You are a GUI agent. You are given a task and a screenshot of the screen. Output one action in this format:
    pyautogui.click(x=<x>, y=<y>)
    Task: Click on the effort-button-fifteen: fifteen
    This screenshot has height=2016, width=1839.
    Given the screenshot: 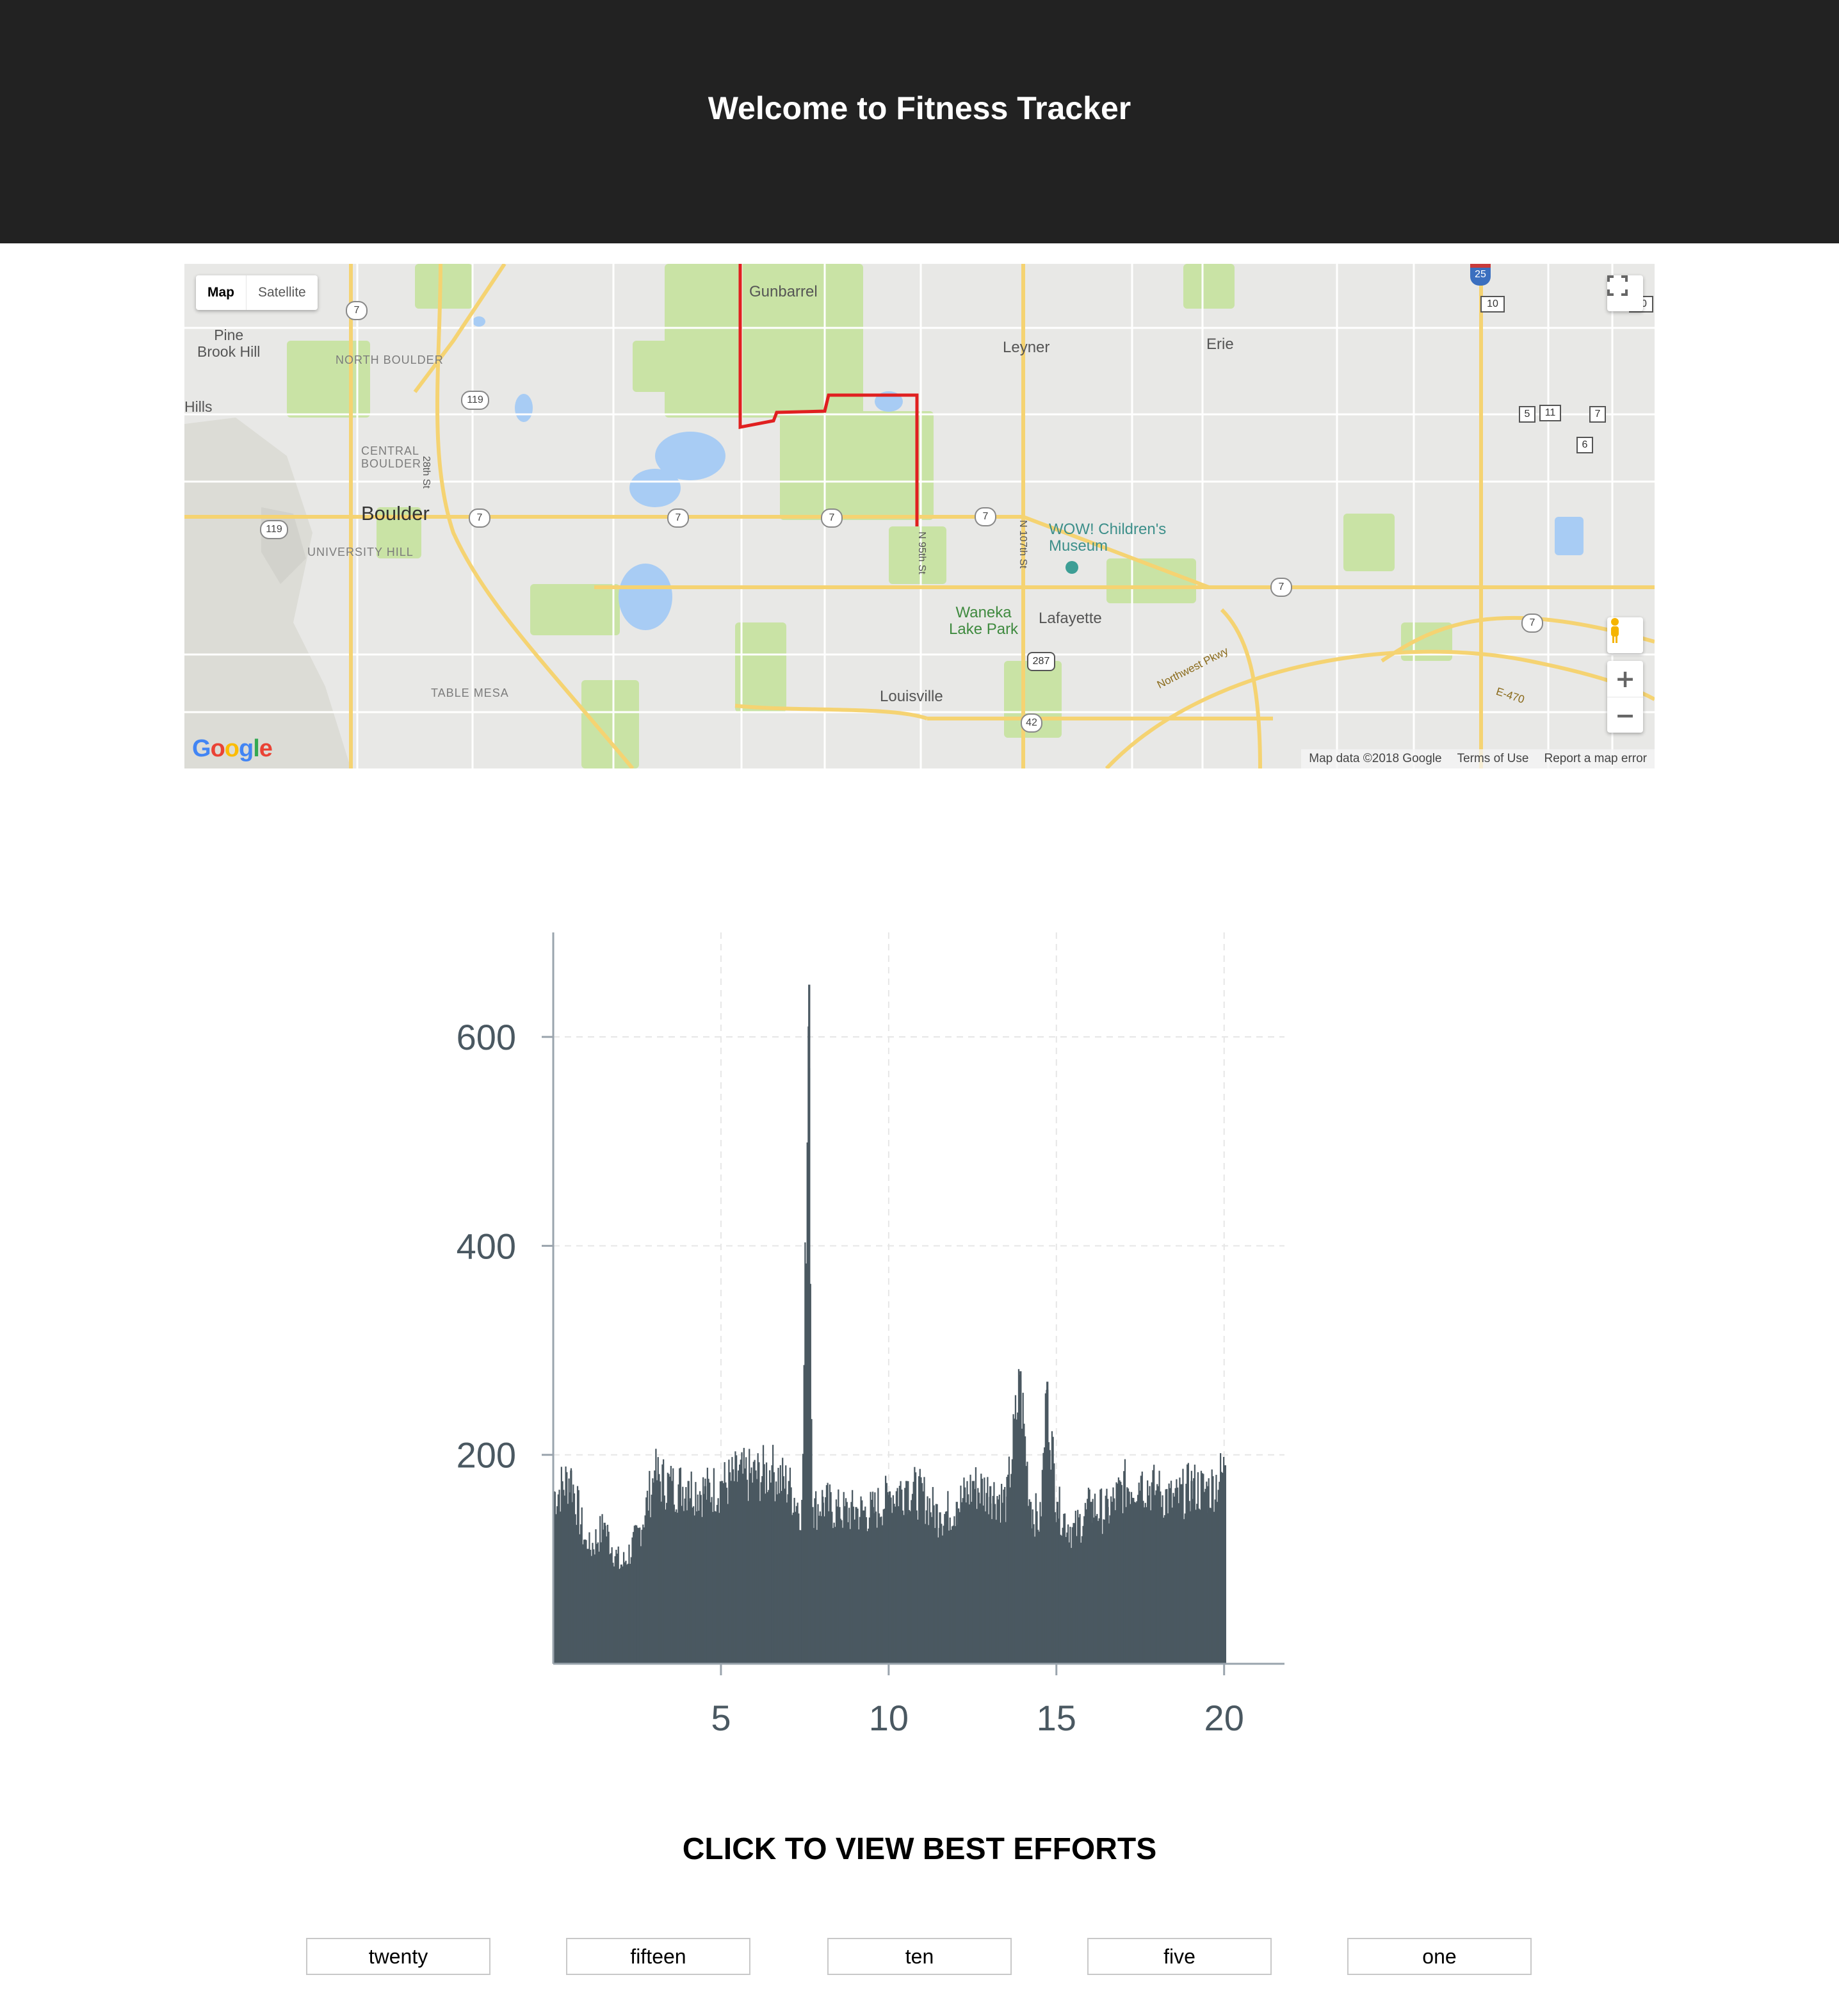 What is the action you would take?
    pyautogui.click(x=658, y=1957)
    